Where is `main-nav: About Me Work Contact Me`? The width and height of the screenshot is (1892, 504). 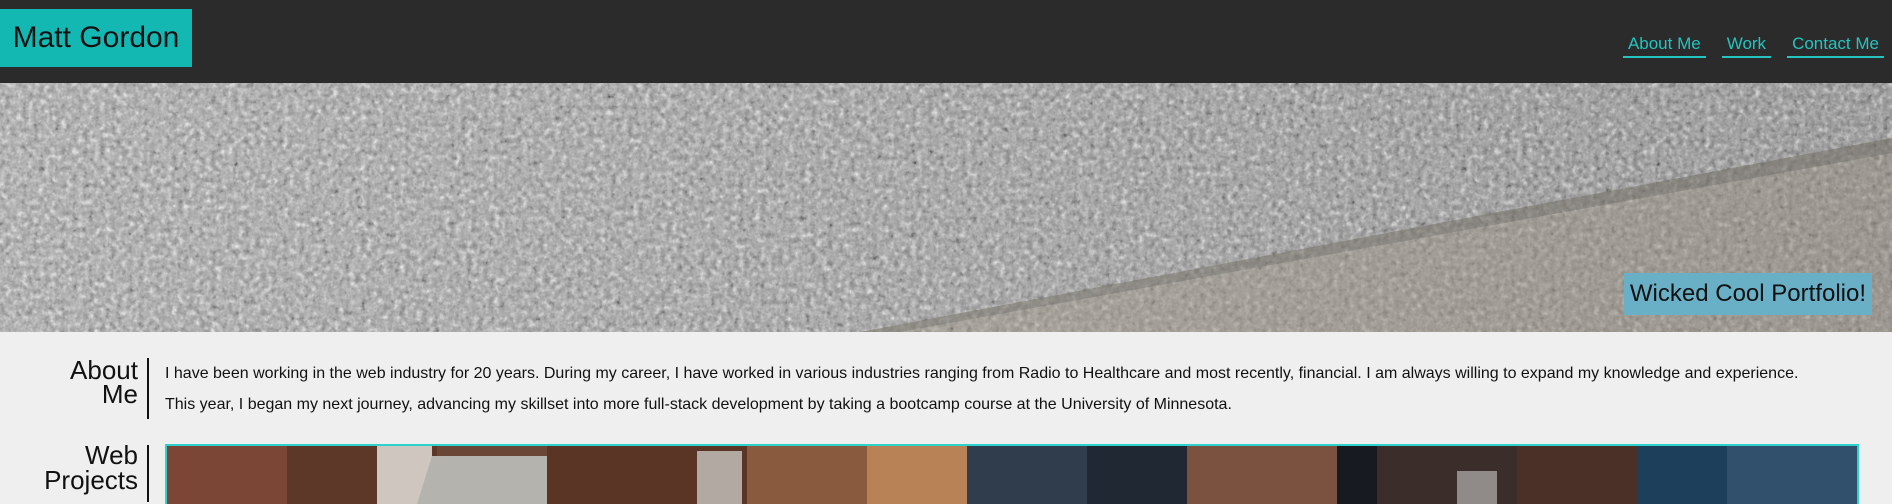
main-nav: About Me Work Contact Me is located at coordinates (1753, 46).